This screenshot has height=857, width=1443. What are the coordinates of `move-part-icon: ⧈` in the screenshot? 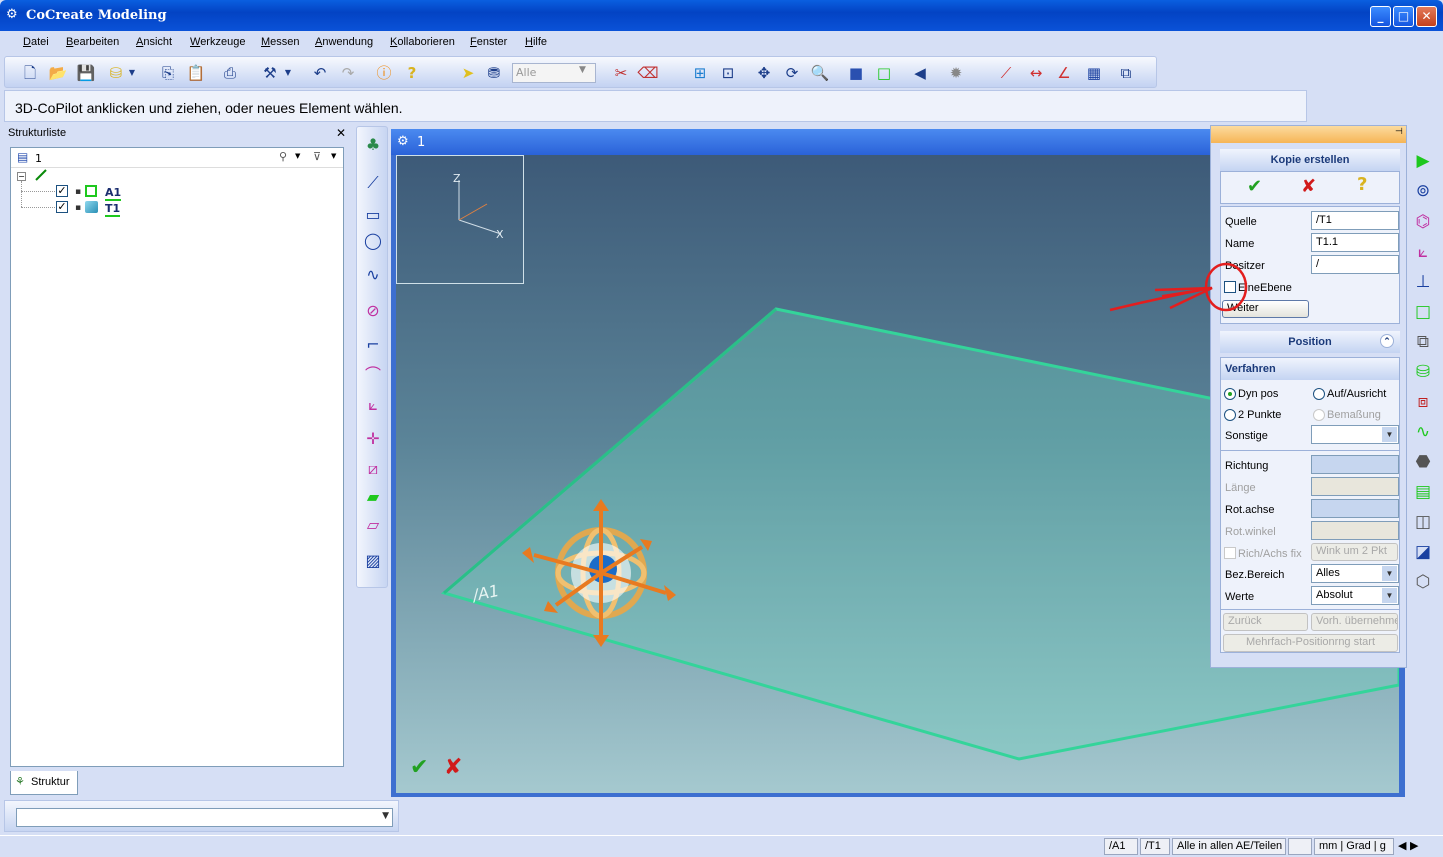 It's located at (1423, 402).